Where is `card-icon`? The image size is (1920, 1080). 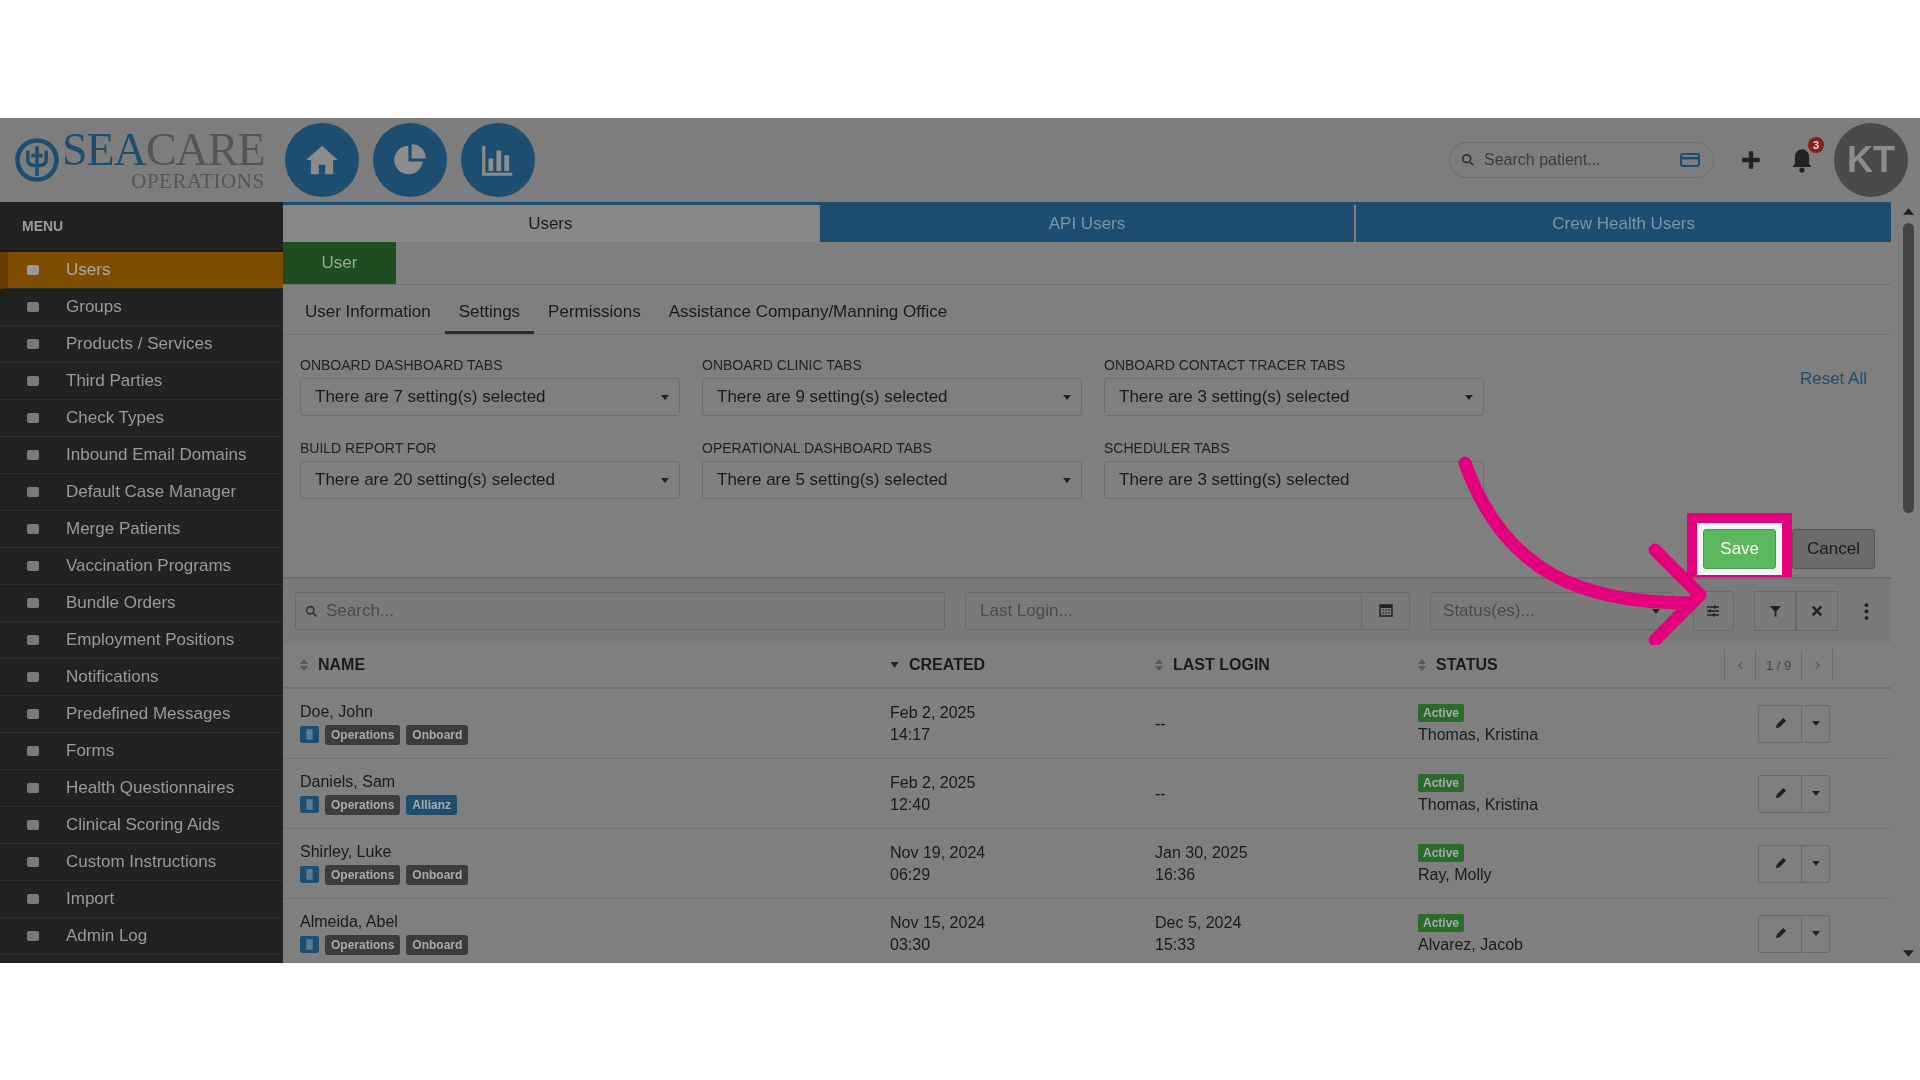
card-icon is located at coordinates (1690, 160).